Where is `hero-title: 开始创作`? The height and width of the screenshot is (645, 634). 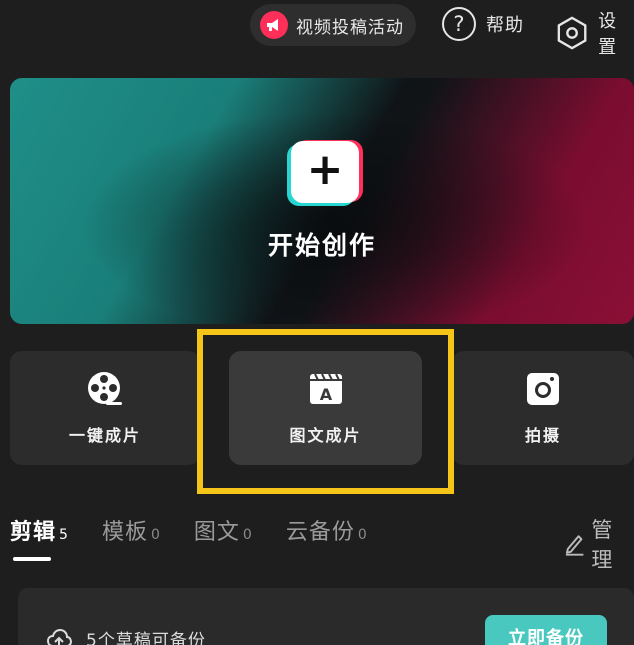
hero-title: 开始创作 is located at coordinates (321, 245).